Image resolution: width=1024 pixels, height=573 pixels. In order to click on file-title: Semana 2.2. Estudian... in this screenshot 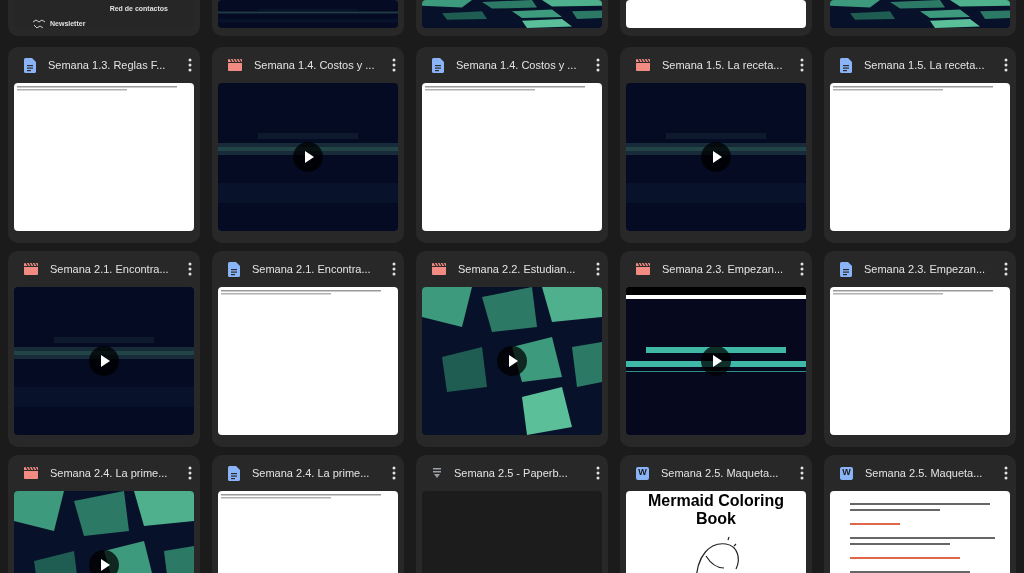, I will do `click(517, 269)`.